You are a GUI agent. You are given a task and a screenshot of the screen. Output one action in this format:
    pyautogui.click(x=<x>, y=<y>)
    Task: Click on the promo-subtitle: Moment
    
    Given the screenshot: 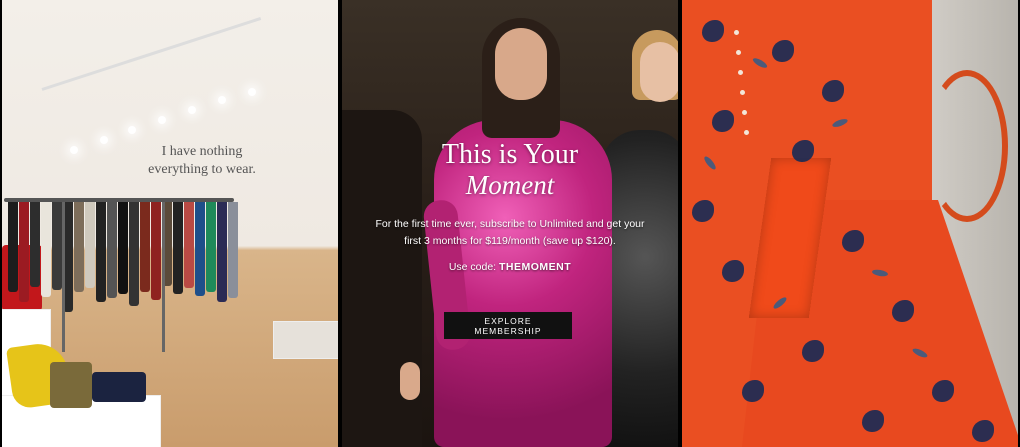 What is the action you would take?
    pyautogui.click(x=510, y=184)
    